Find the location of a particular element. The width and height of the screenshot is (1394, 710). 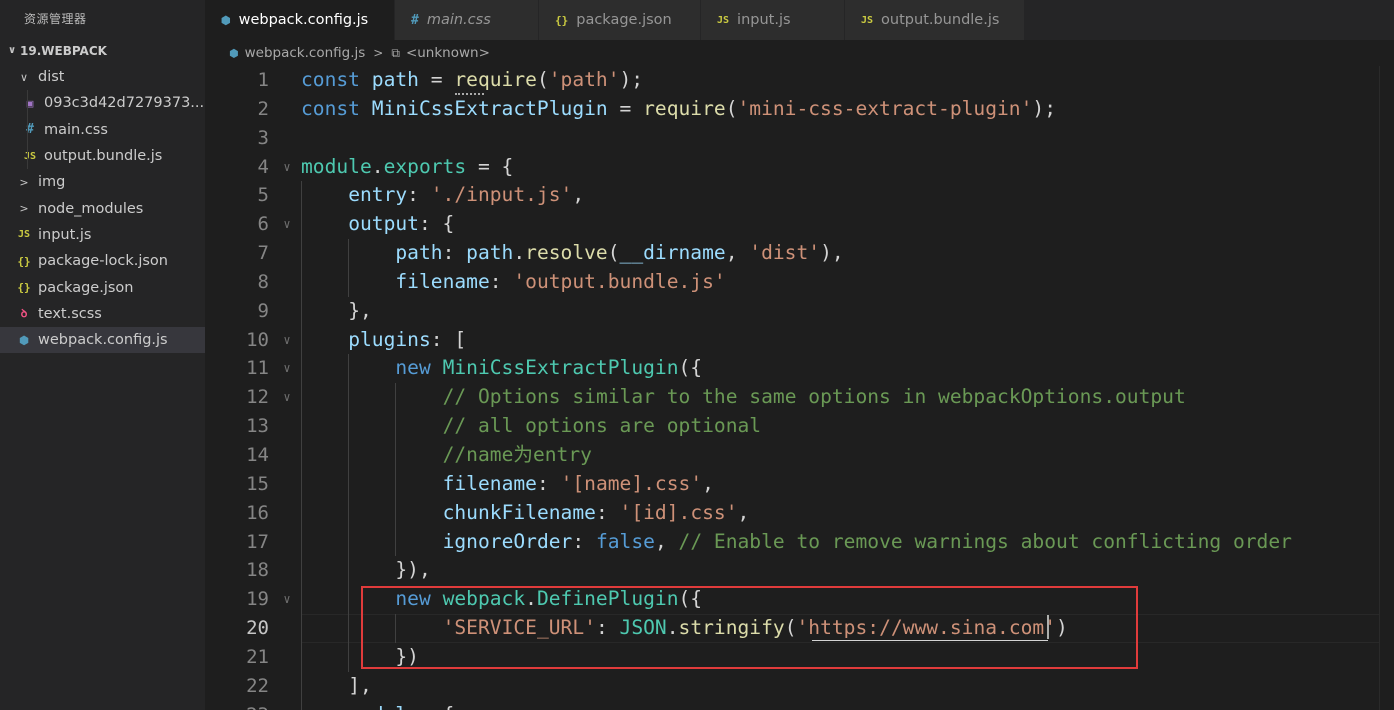

vertical-scrollbar is located at coordinates (1386, 388).